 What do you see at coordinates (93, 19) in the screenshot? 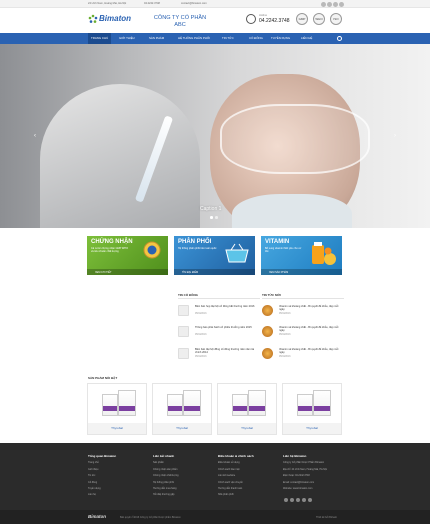
I see `logo-icon` at bounding box center [93, 19].